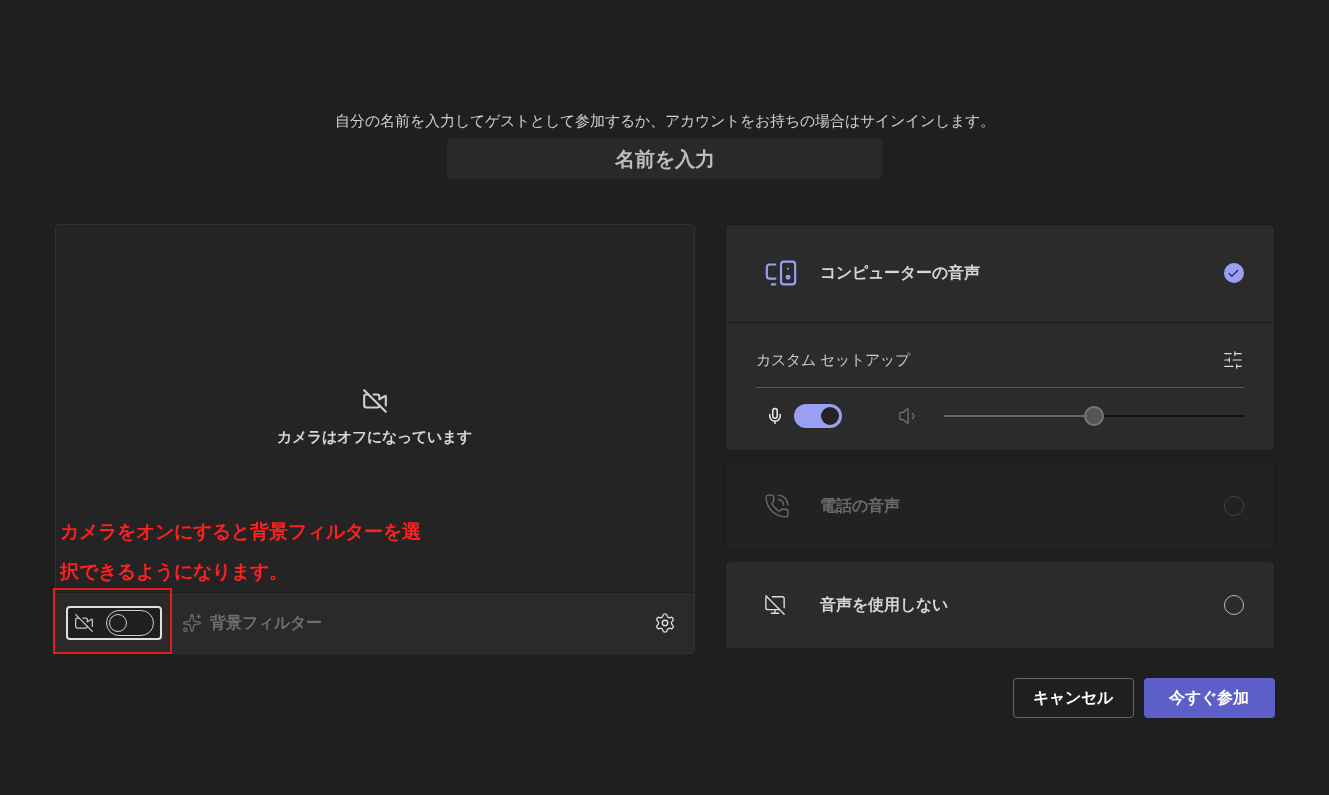  Describe the element at coordinates (374, 437) in the screenshot. I see `camera-status-text: カメラはオフになっています` at that location.